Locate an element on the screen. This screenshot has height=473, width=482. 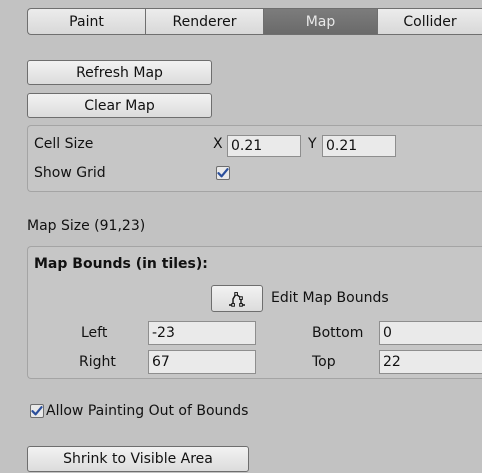
tab-map: Map is located at coordinates (320, 21).